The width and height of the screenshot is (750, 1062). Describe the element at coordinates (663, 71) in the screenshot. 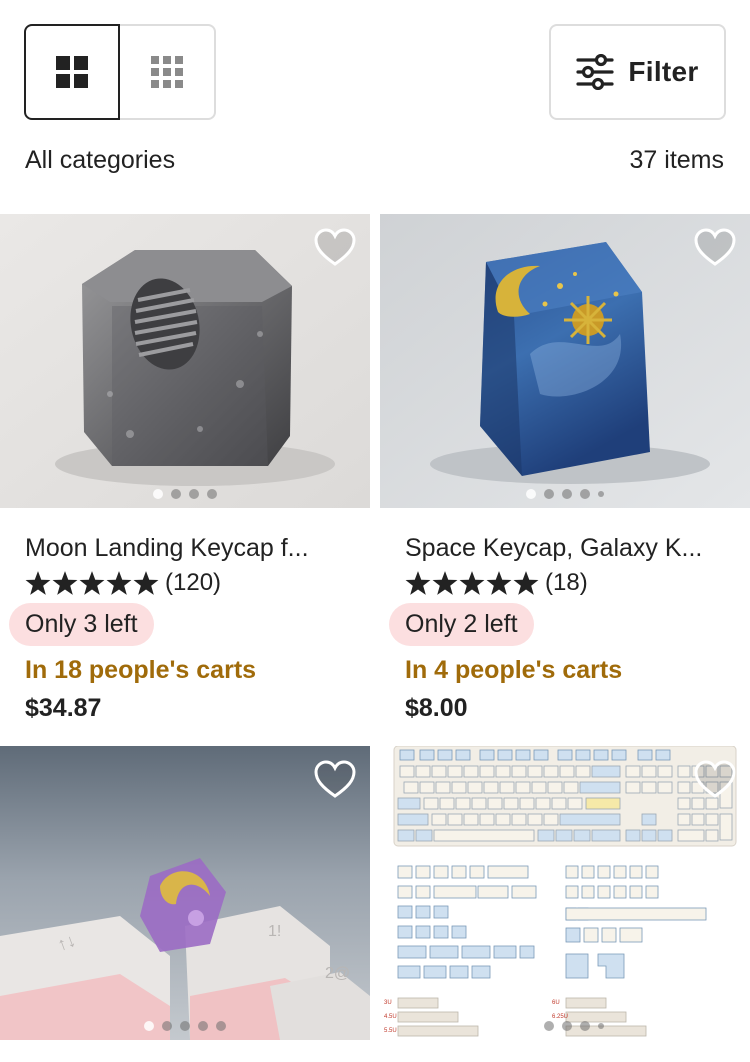

I see `filter-label: Filter` at that location.